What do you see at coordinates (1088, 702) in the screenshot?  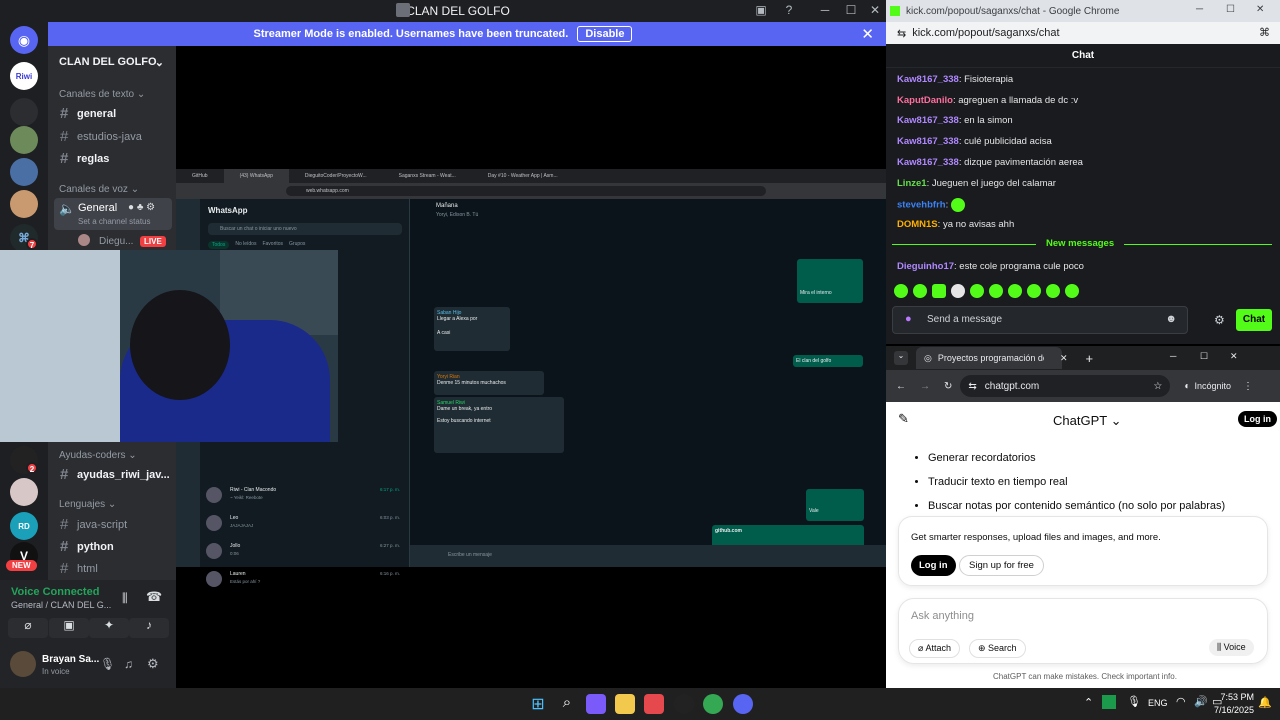 I see `tray-chevron-icon: ⌃` at bounding box center [1088, 702].